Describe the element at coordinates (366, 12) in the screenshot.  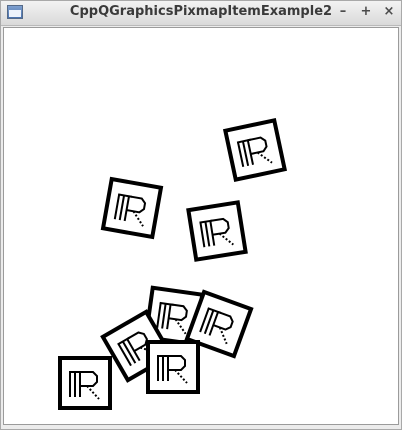
I see `maximize-button: +` at that location.